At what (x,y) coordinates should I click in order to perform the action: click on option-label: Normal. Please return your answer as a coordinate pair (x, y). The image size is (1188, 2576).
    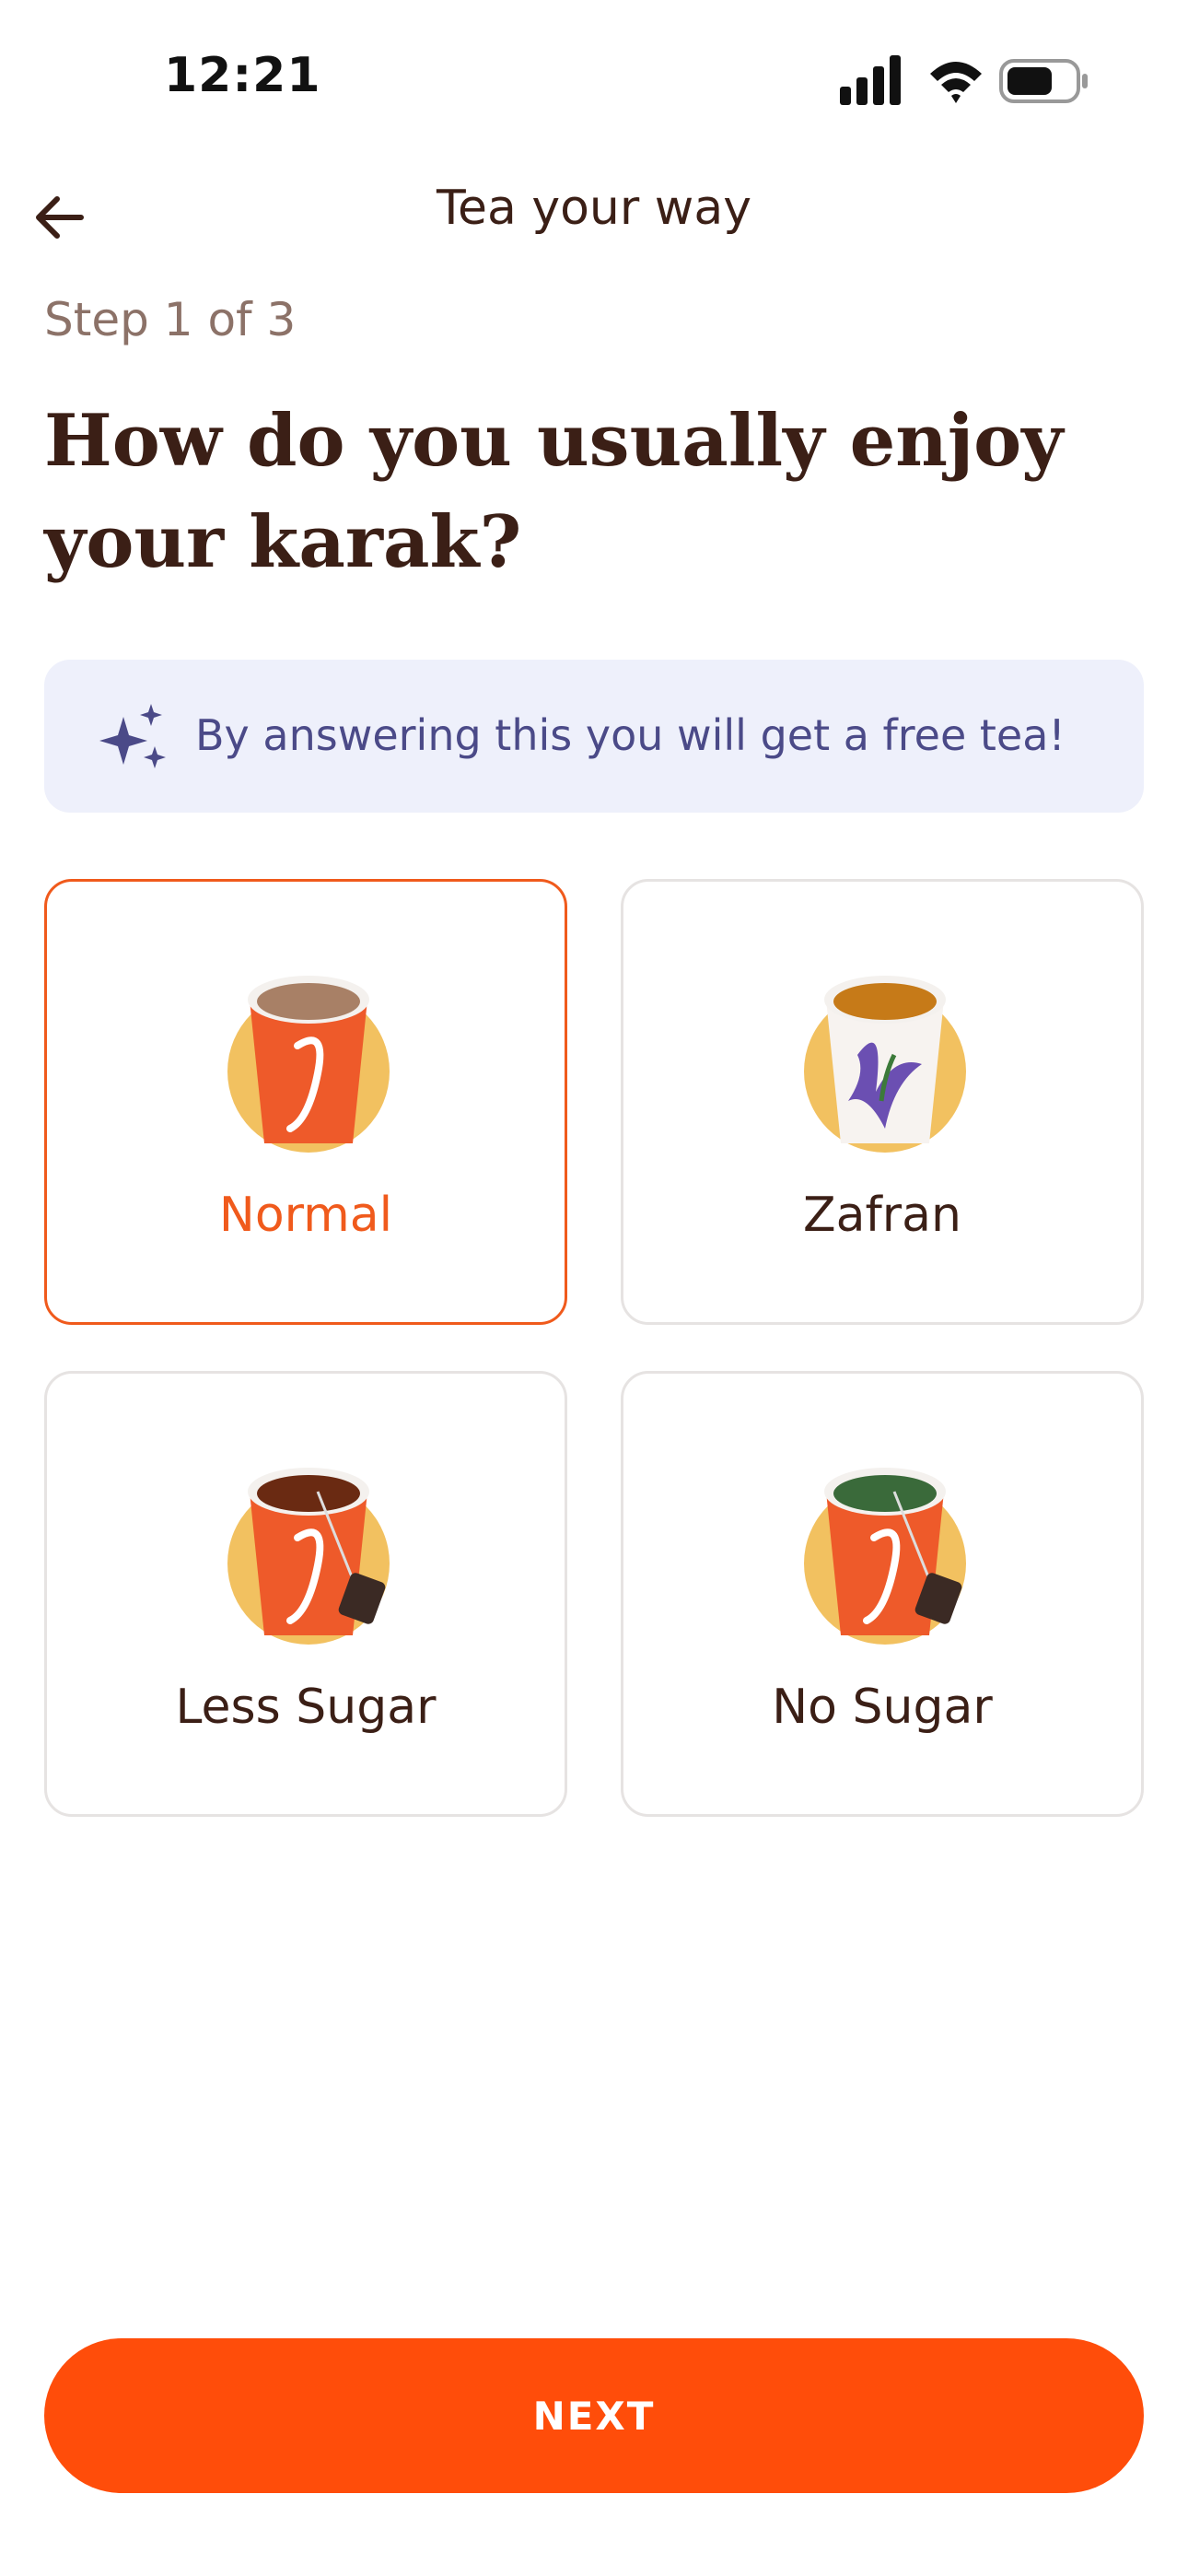
    Looking at the image, I should click on (305, 1215).